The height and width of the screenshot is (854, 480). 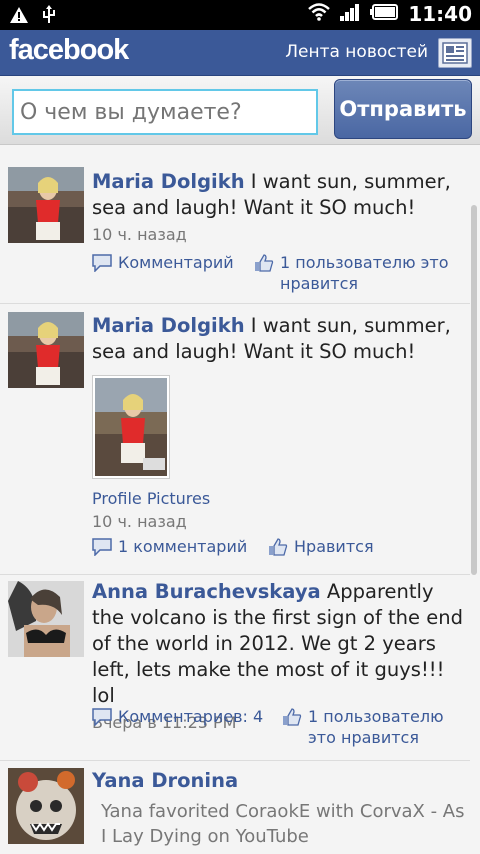 I want to click on signal-icon, so click(x=350, y=14).